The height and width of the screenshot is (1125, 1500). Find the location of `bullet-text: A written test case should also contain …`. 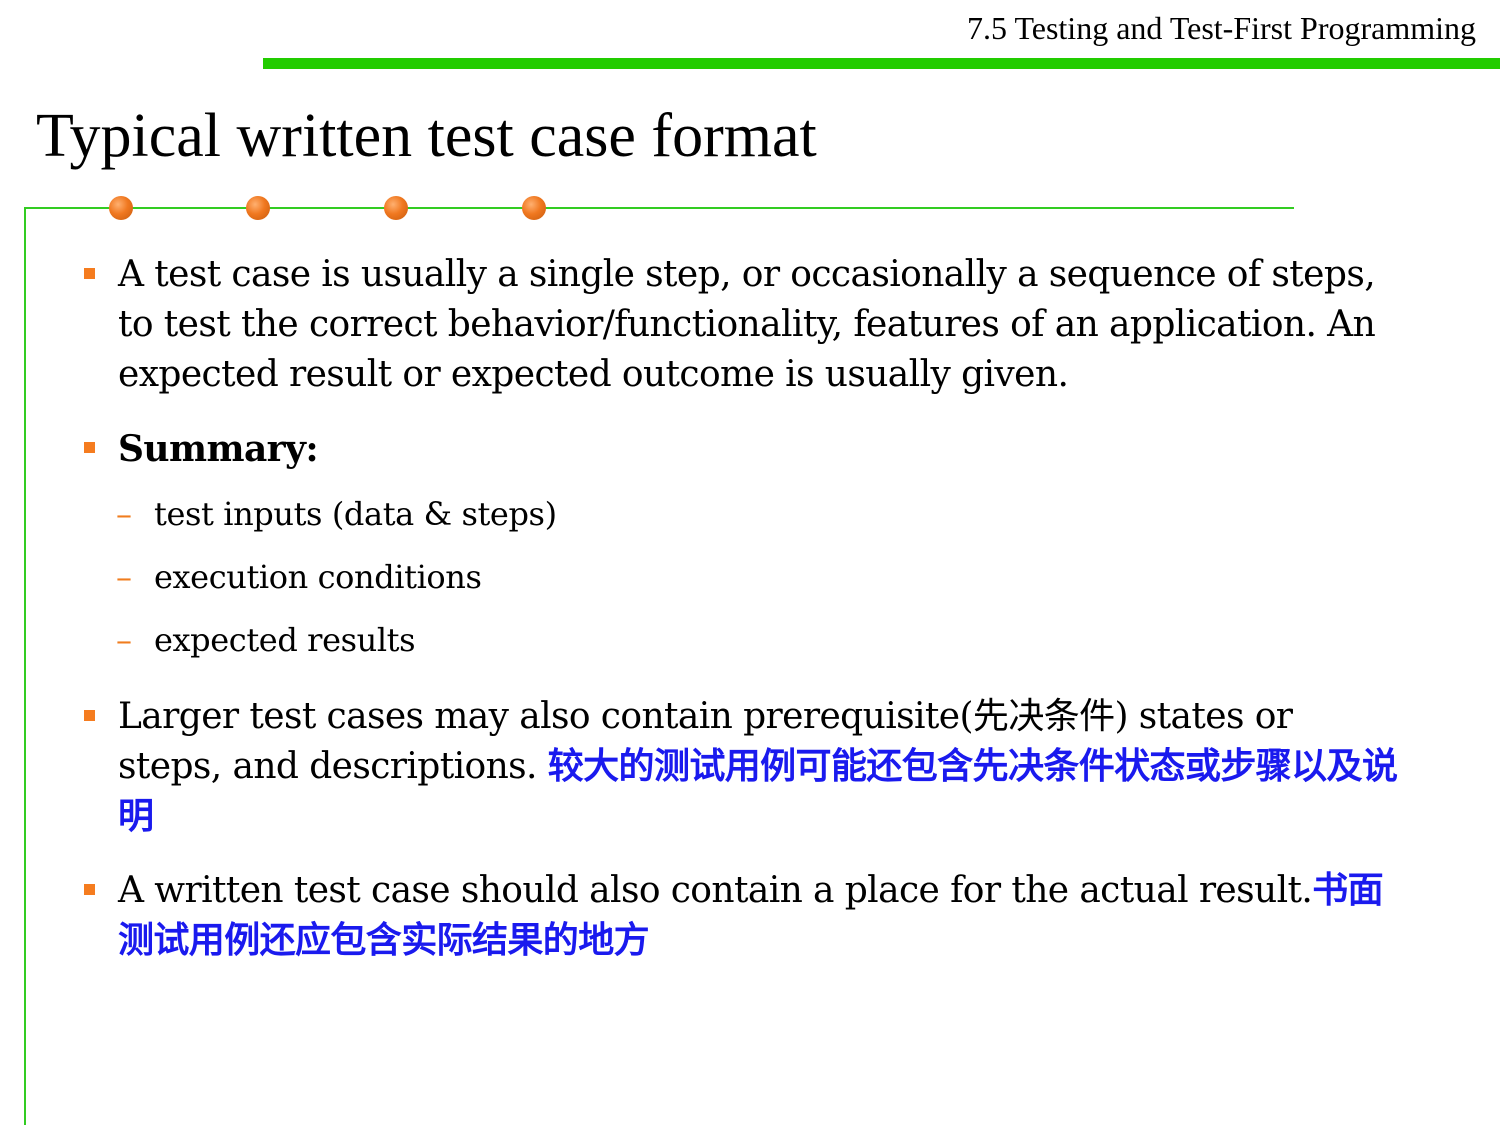

bullet-text: A written test case should also contain … is located at coordinates (715, 890).